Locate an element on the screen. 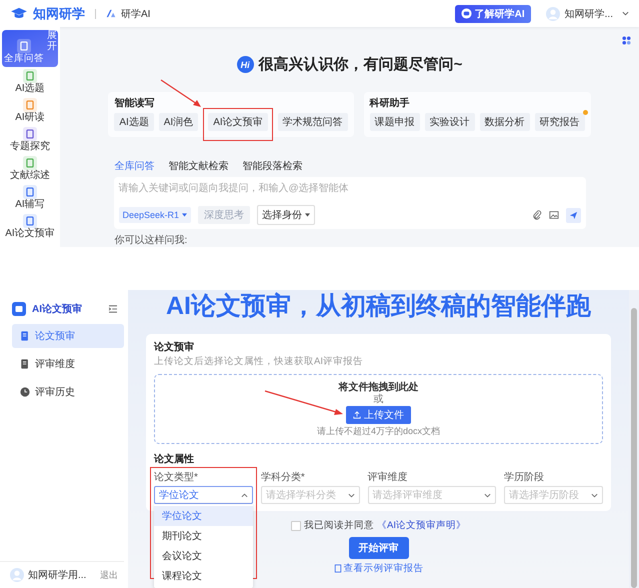 The width and height of the screenshot is (639, 588). agreement-checkbox is located at coordinates (296, 525).